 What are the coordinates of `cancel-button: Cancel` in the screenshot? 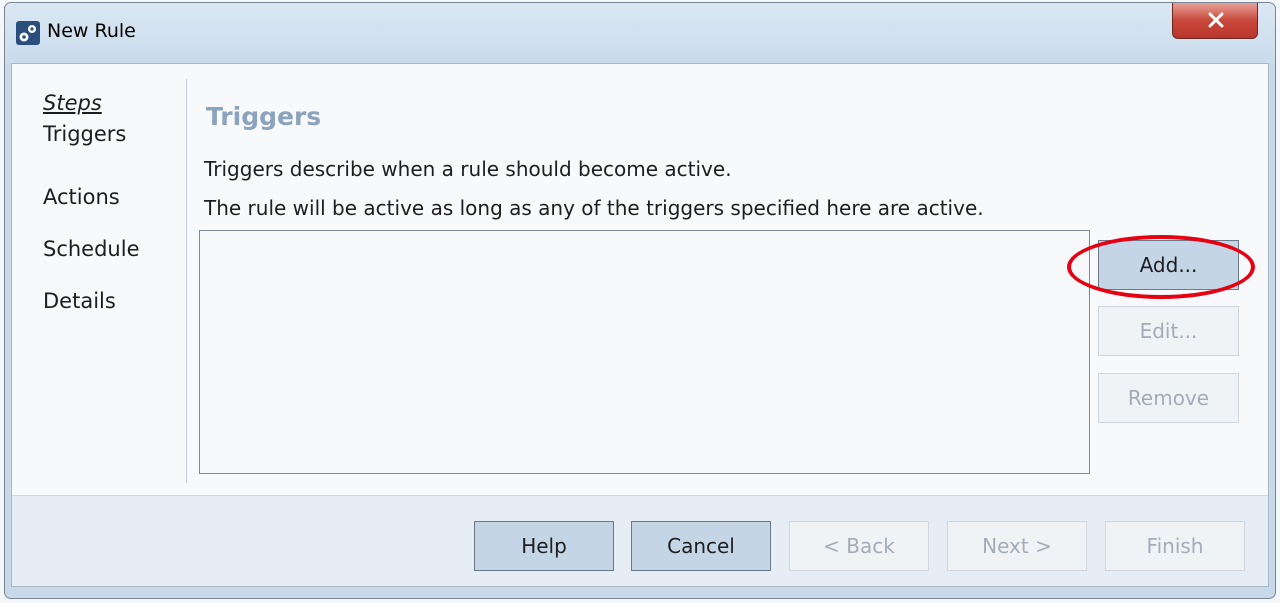 It's located at (701, 546).